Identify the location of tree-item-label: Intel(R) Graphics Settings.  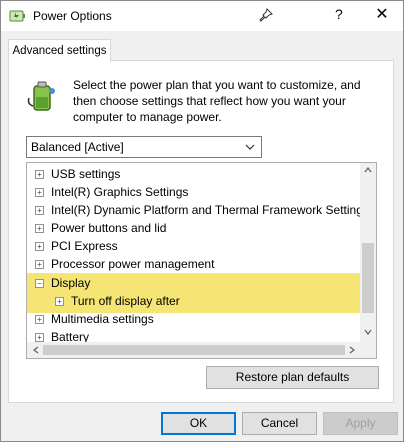
(120, 192).